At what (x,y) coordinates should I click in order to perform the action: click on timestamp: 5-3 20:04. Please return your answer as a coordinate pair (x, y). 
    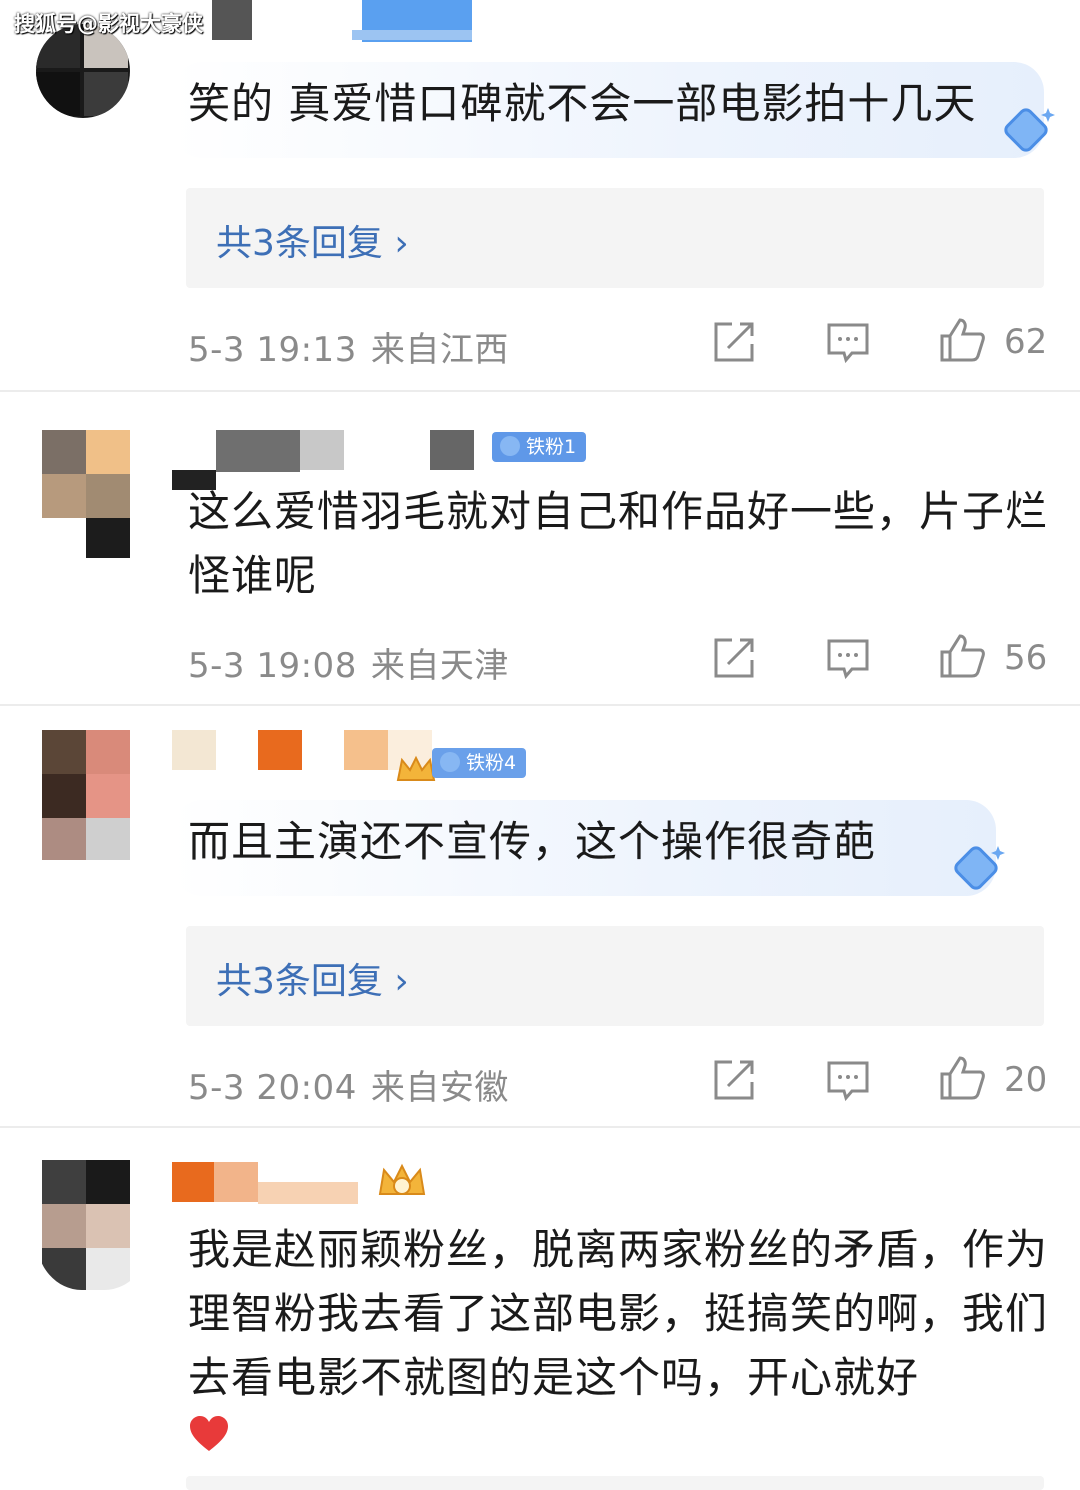
    Looking at the image, I should click on (272, 1088).